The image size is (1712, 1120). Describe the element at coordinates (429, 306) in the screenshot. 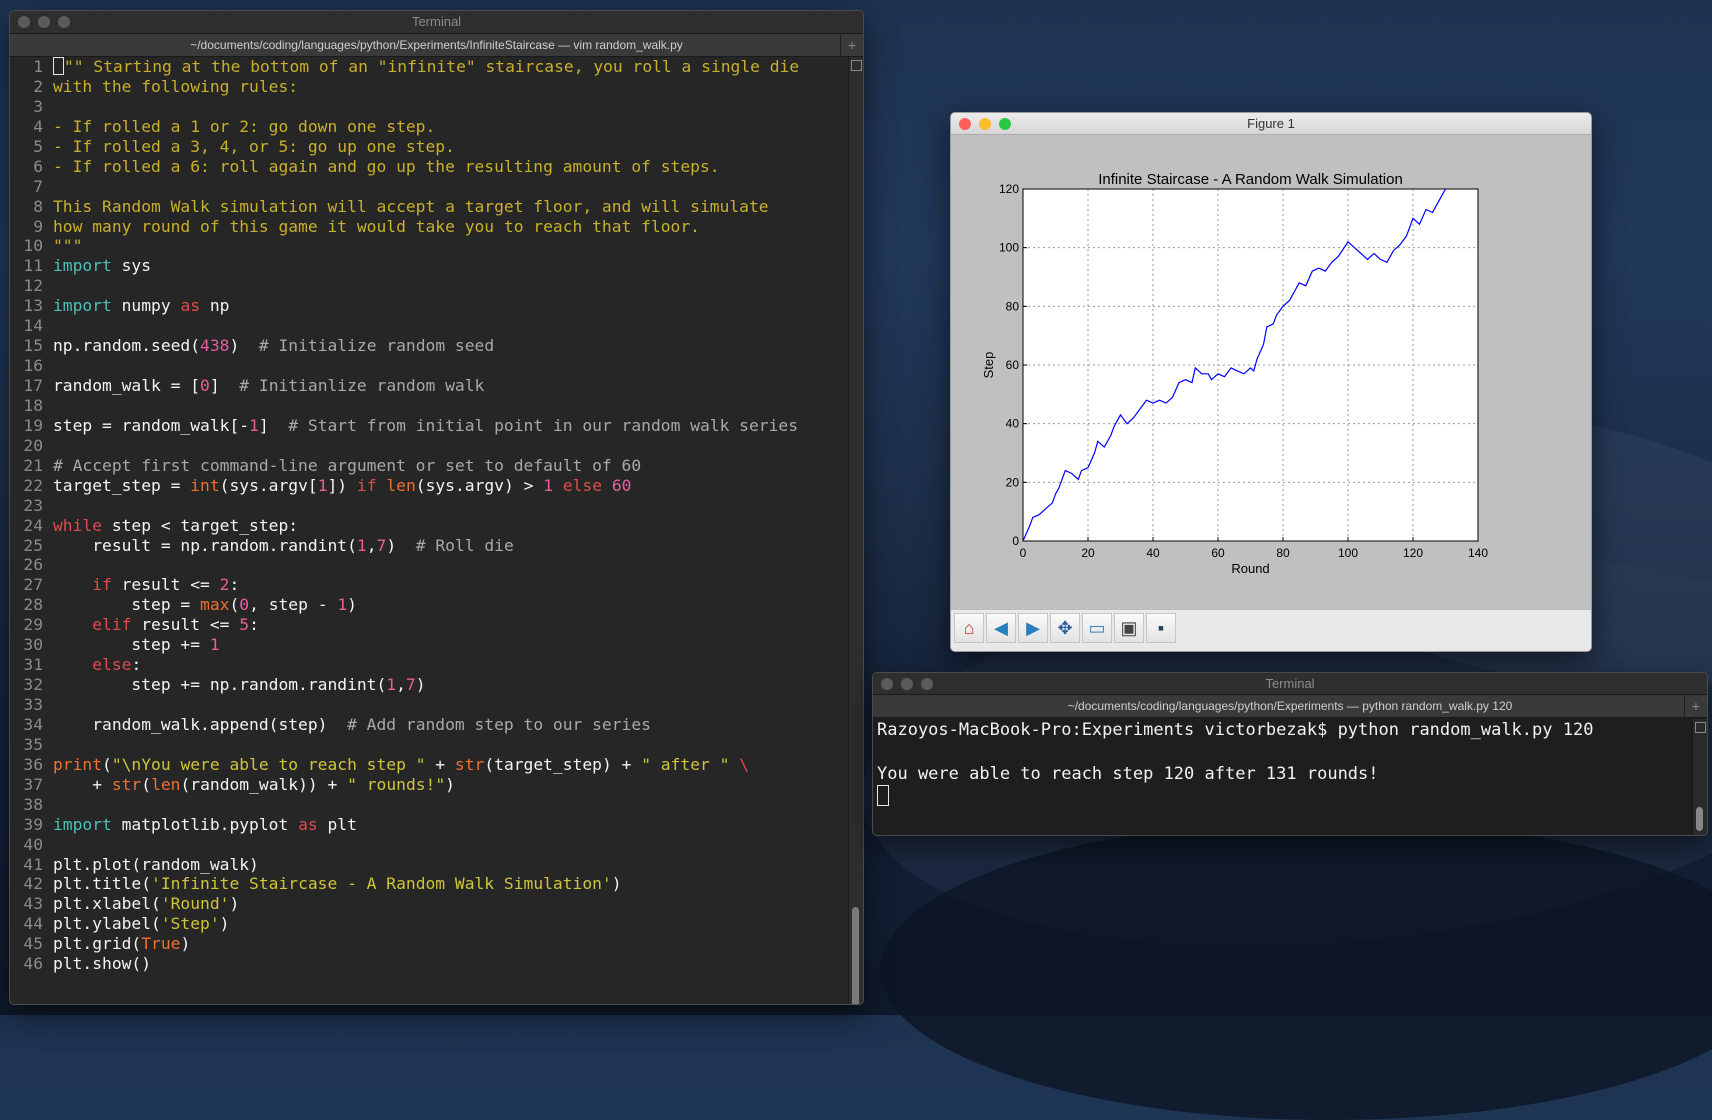

I see `code-line: 13 import numpy as np` at that location.